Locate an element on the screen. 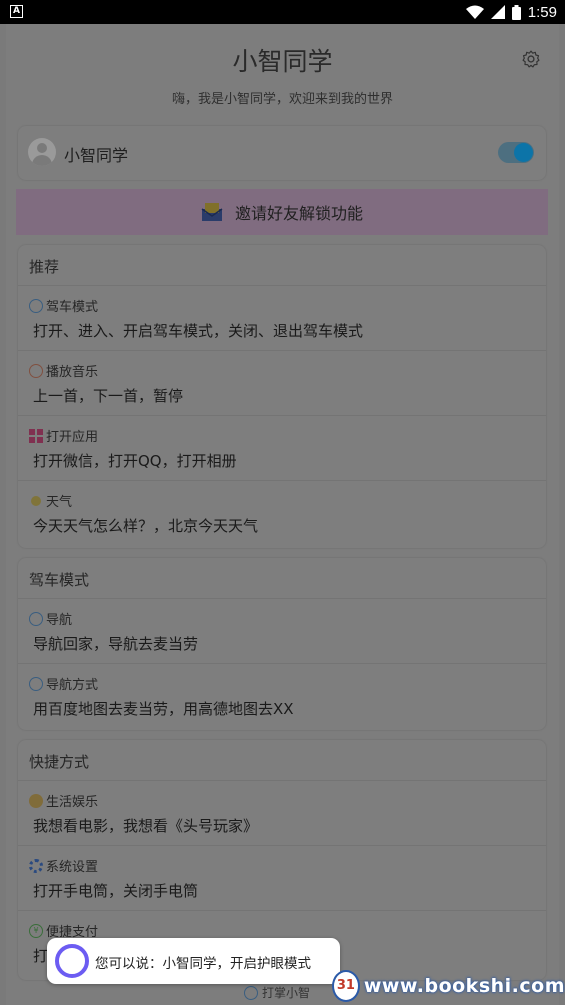  wifi-icon is located at coordinates (474, 12).